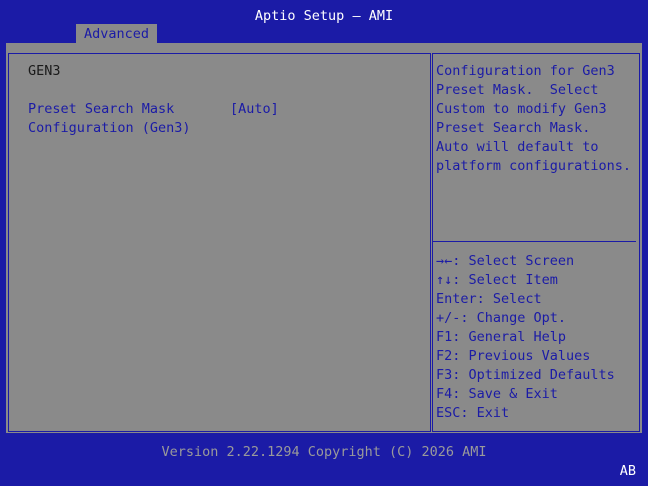 The width and height of the screenshot is (648, 486). I want to click on section-title: GEN3, so click(44, 71).